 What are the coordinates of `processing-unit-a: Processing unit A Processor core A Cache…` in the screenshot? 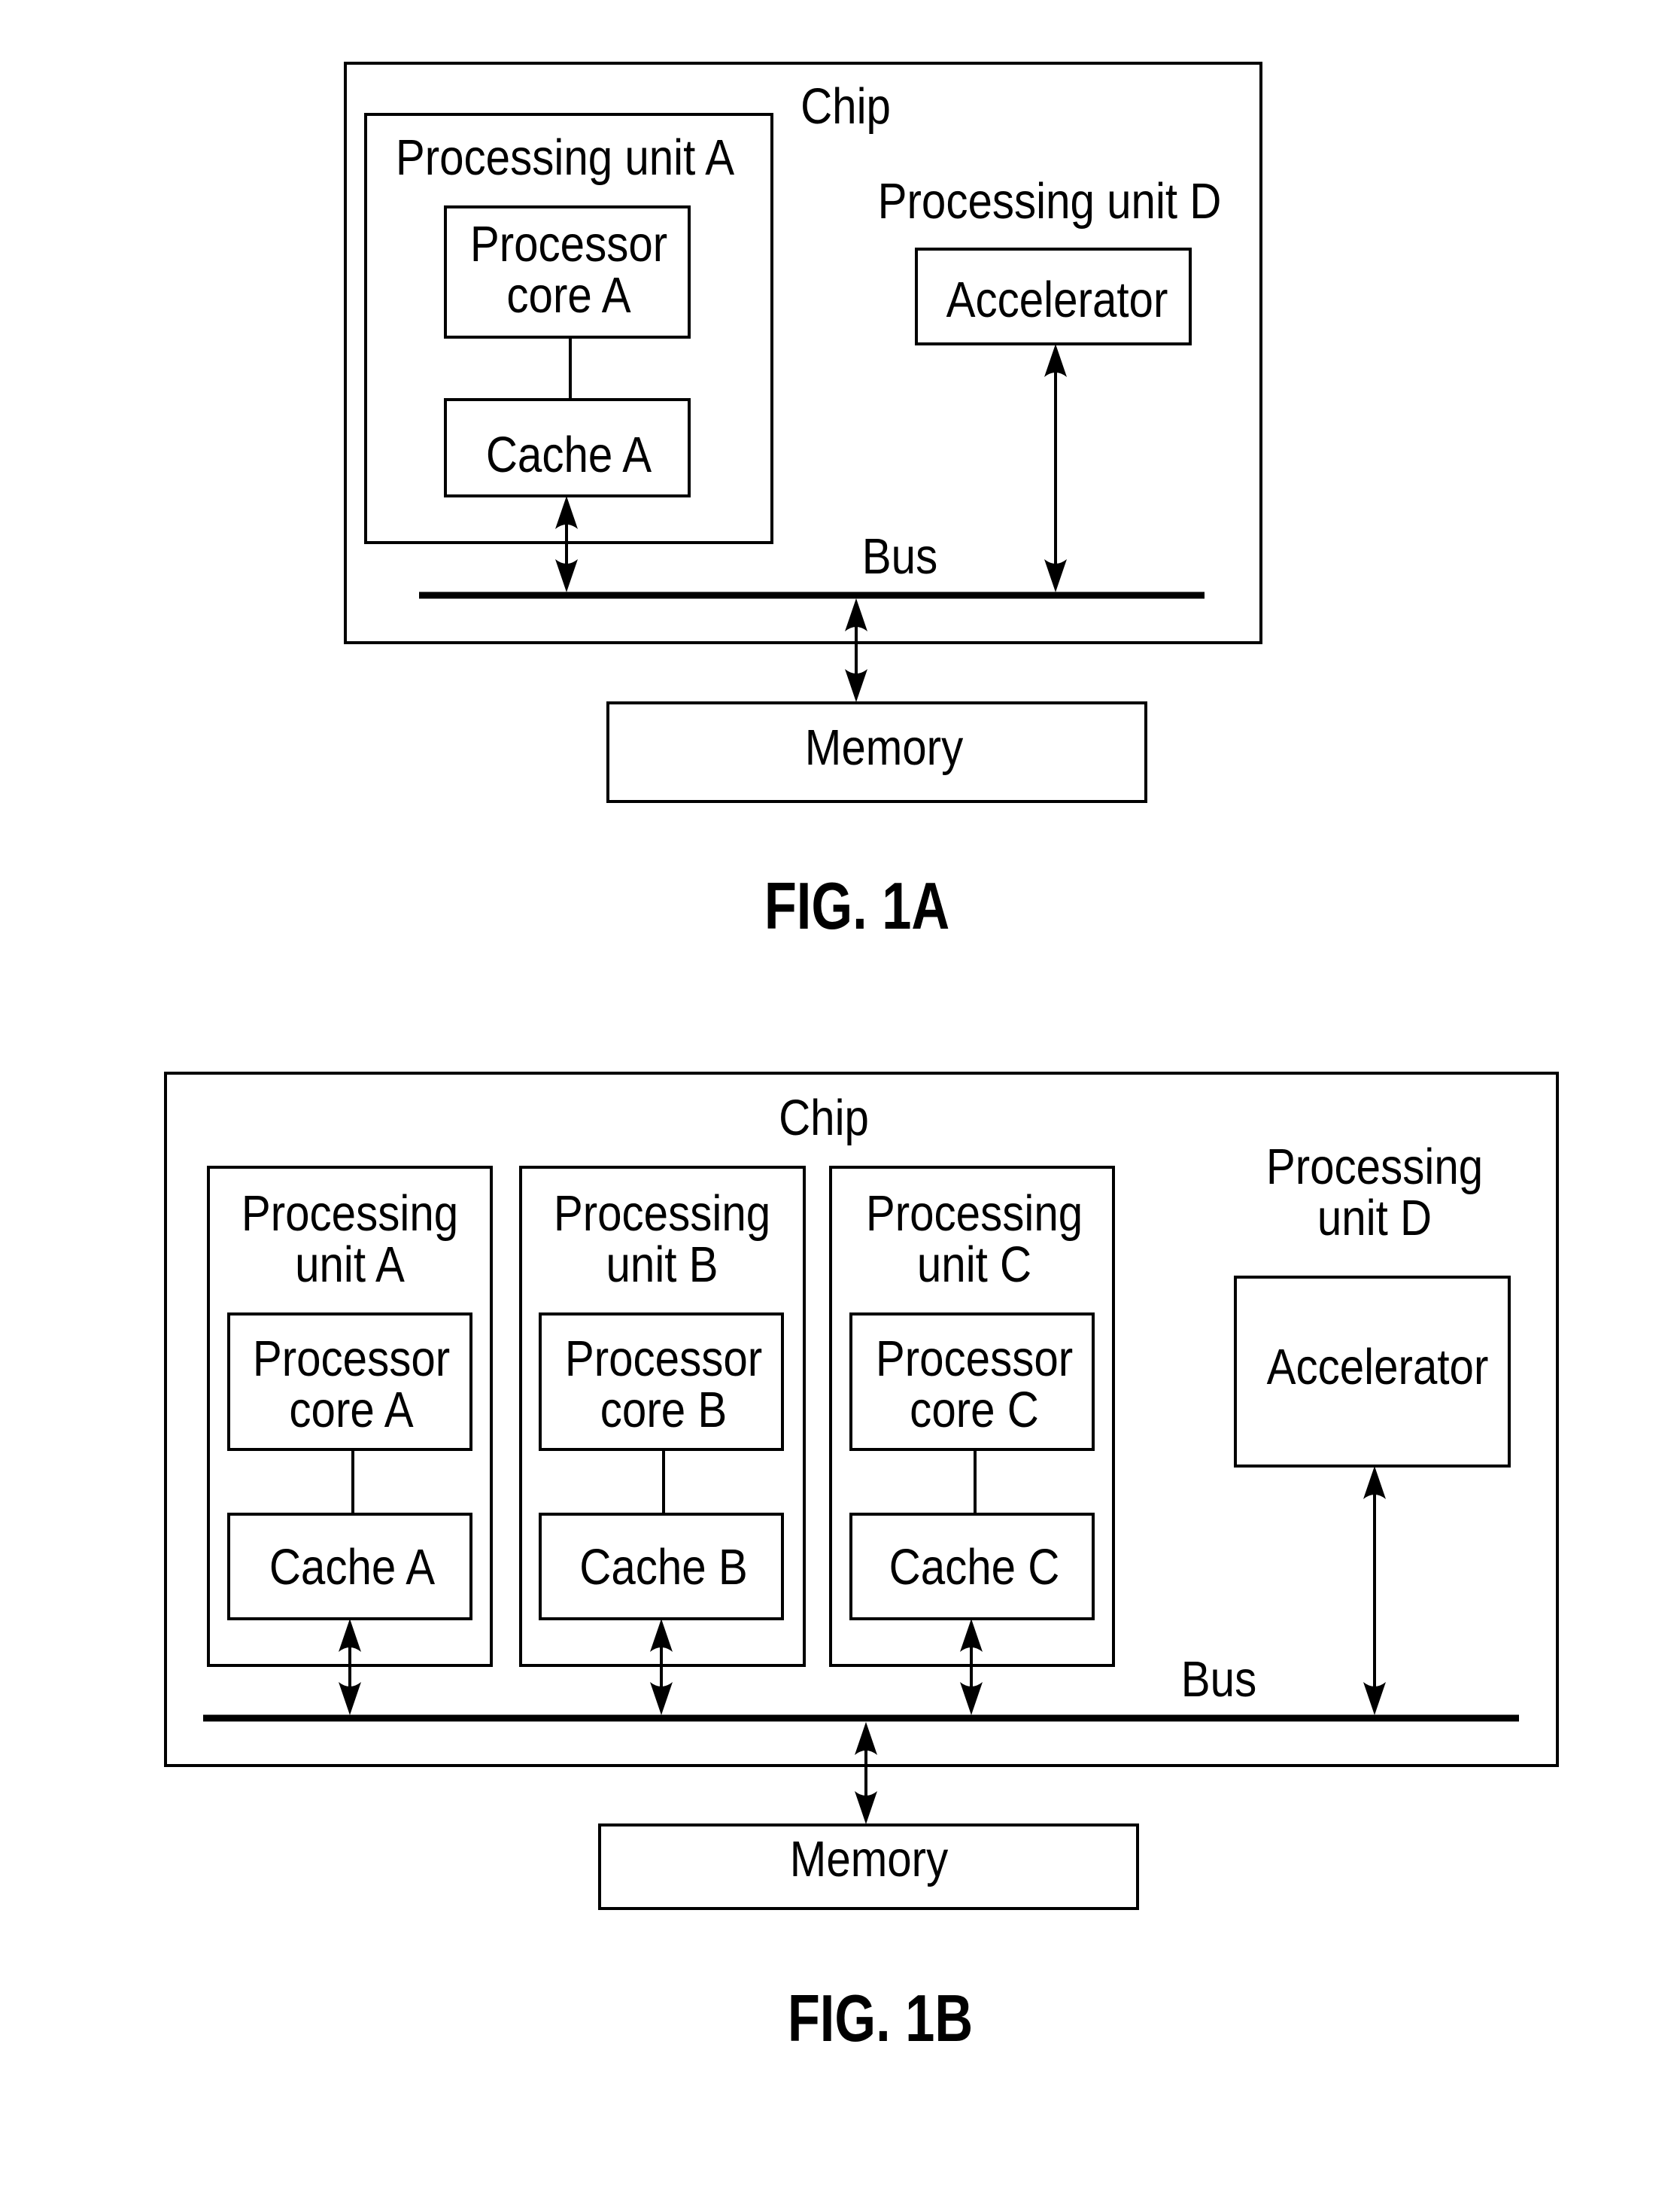 It's located at (350, 1416).